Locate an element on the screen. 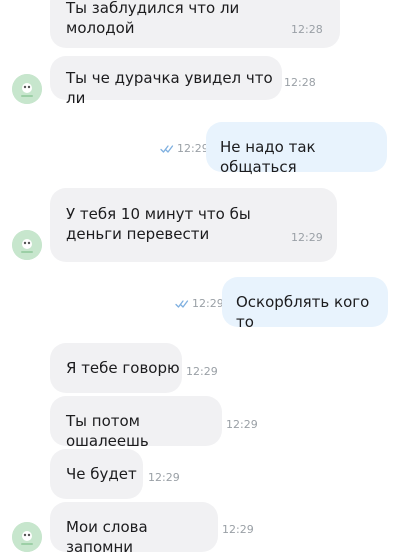 Image resolution: width=400 pixels, height=559 pixels. incoming-message: Ты заблудился что ли молодой 12:28 is located at coordinates (195, 24).